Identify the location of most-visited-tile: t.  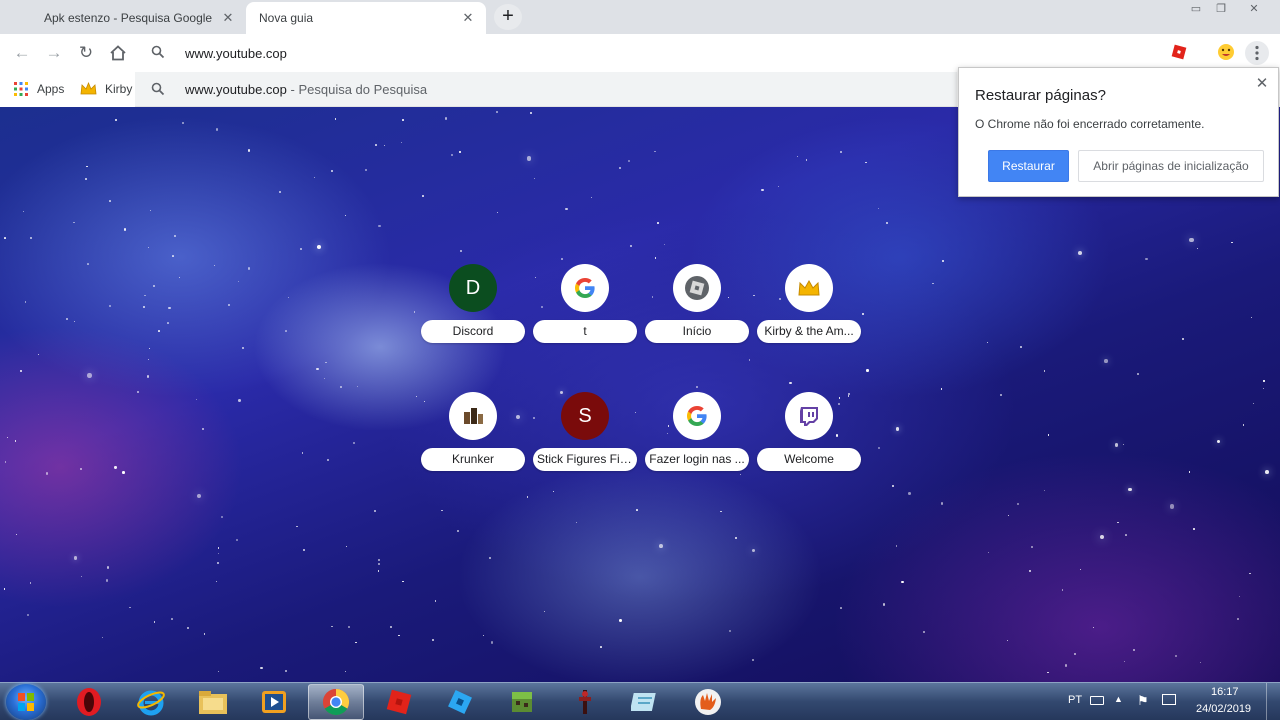
(589, 314).